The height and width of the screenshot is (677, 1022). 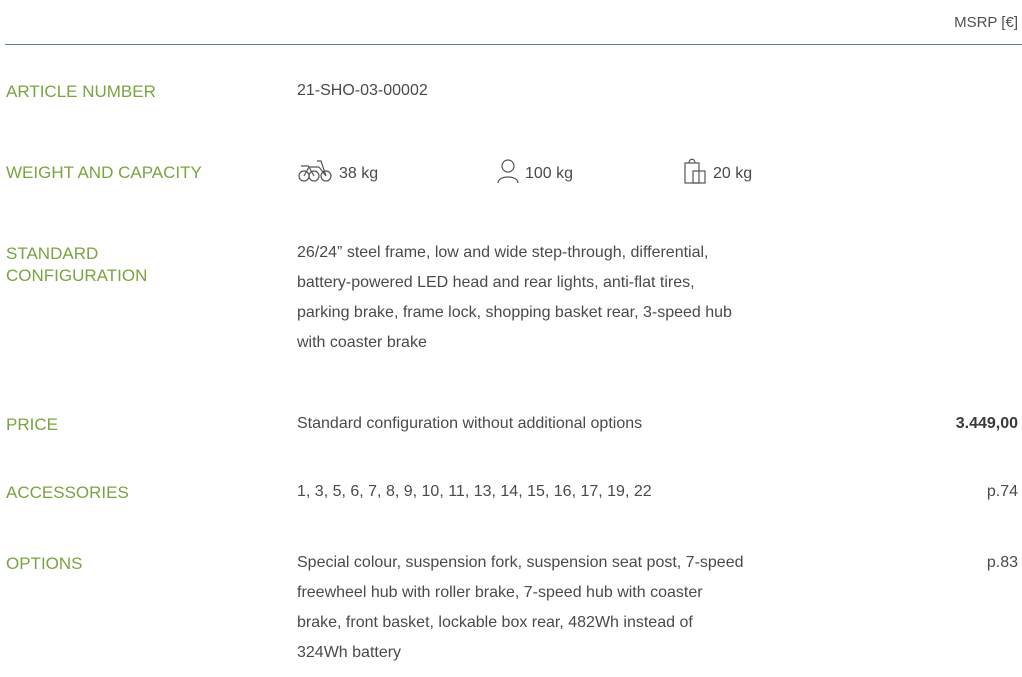 I want to click on price-label: PRICE, so click(x=32, y=424).